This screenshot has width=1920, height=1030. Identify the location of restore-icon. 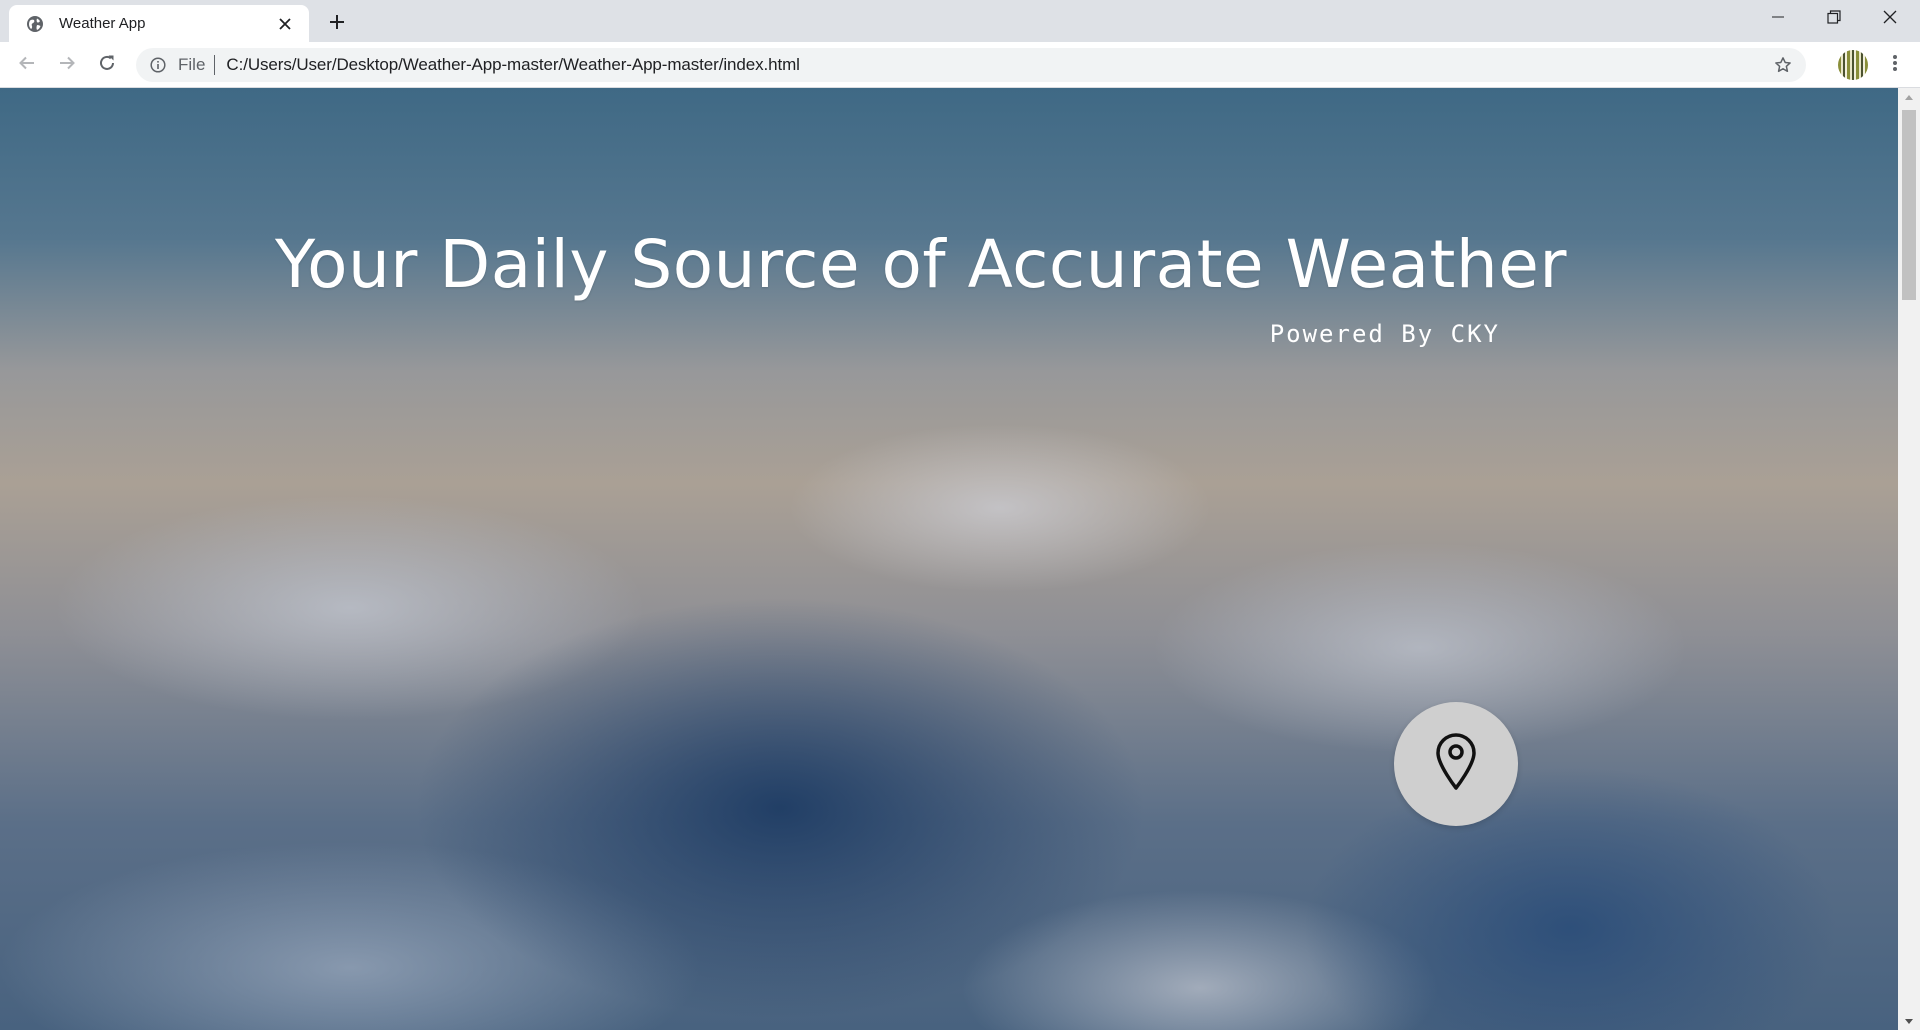
(1834, 19).